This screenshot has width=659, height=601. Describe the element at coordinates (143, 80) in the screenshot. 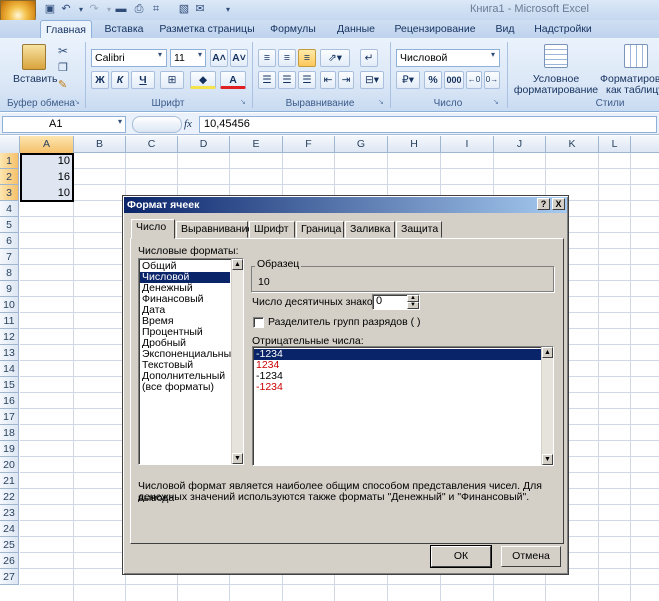

I see `underline-button: Ч` at that location.